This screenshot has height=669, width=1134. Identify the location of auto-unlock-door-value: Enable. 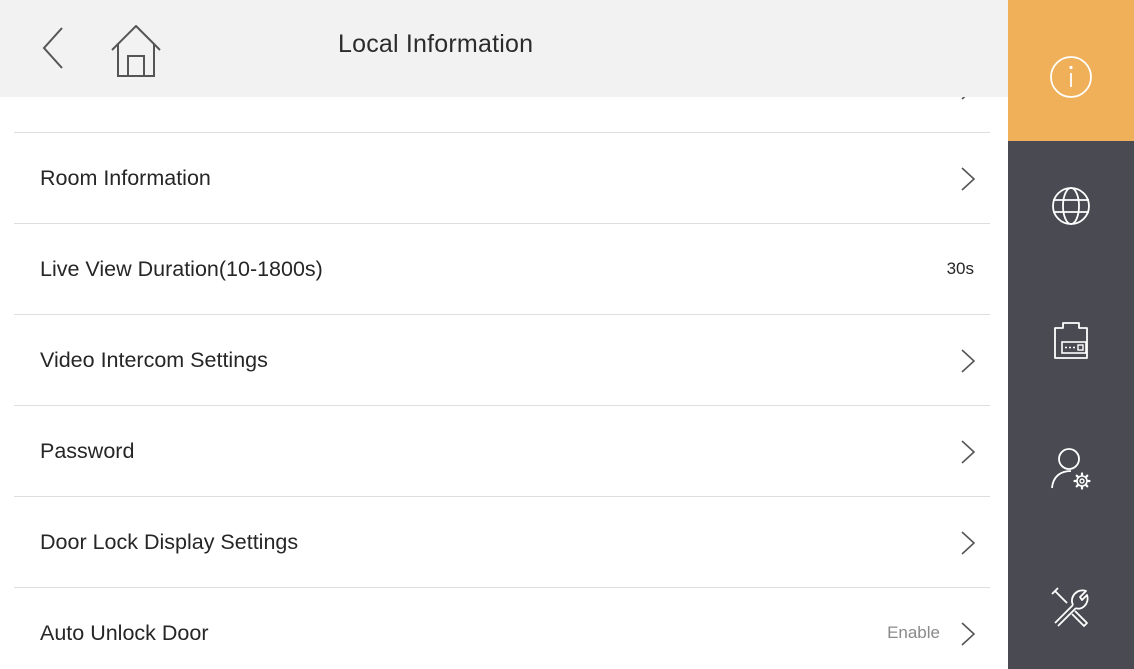
(913, 632).